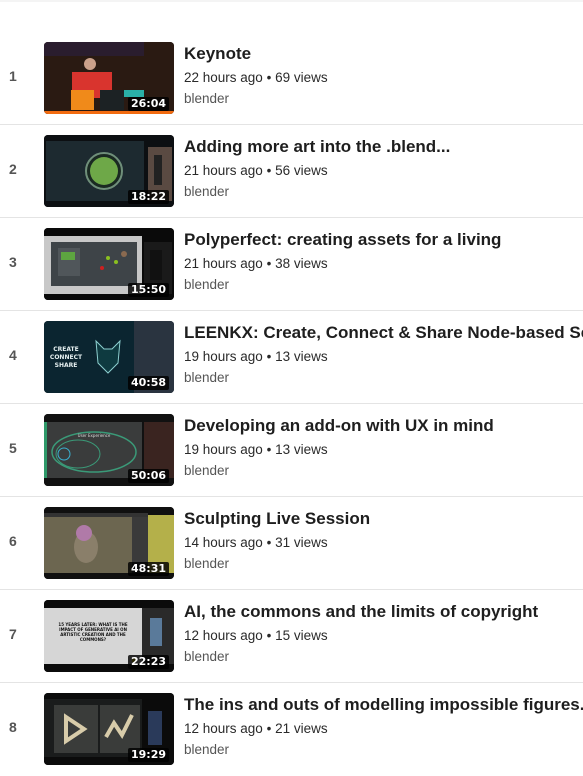  What do you see at coordinates (223, 77) in the screenshot?
I see `upload-age: 22 hours ago` at bounding box center [223, 77].